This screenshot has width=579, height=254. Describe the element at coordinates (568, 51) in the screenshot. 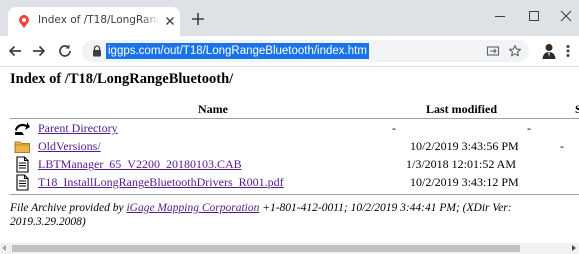

I see `kebab-menu-icon` at that location.